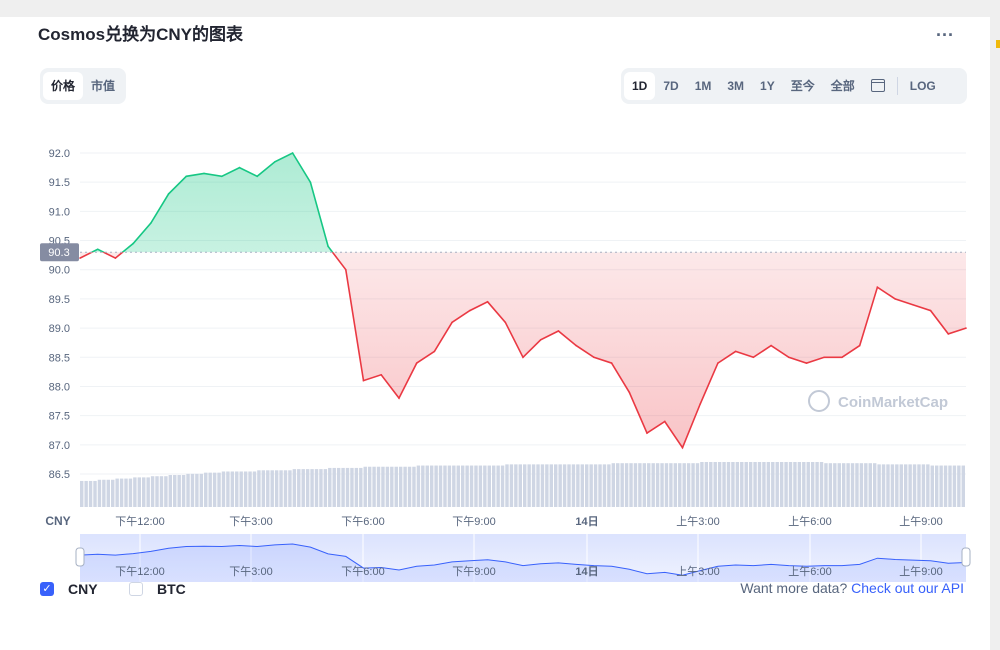 Image resolution: width=1000 pixels, height=650 pixels. I want to click on checkbox-btc, so click(136, 589).